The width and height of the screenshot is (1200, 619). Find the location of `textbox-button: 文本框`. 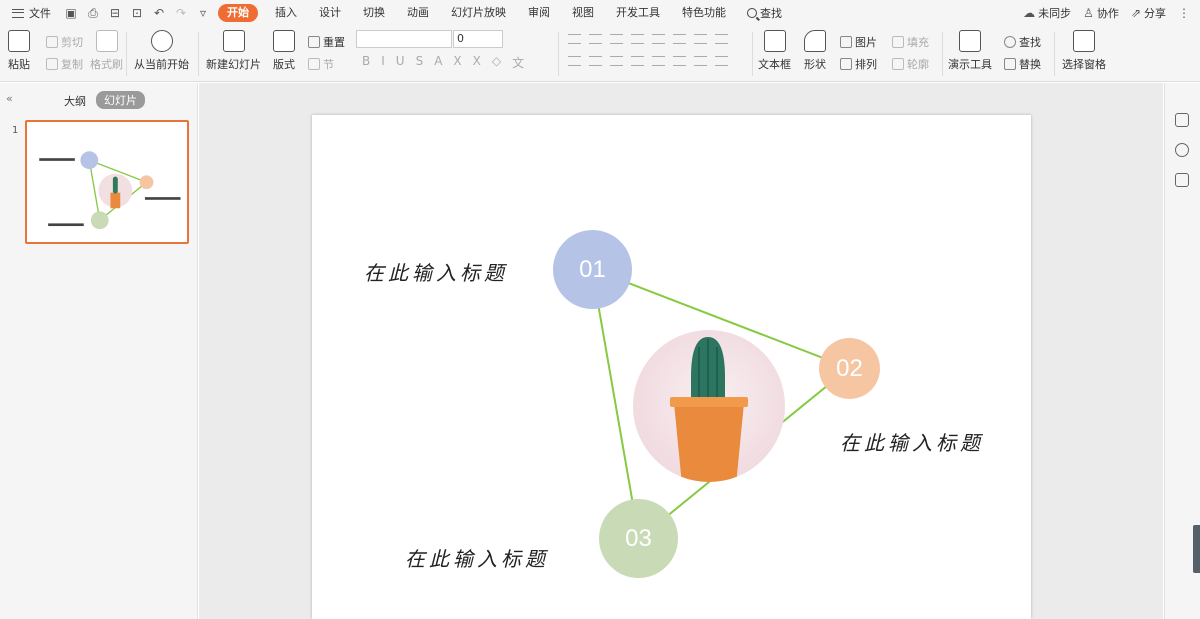

textbox-button: 文本框 is located at coordinates (774, 51).